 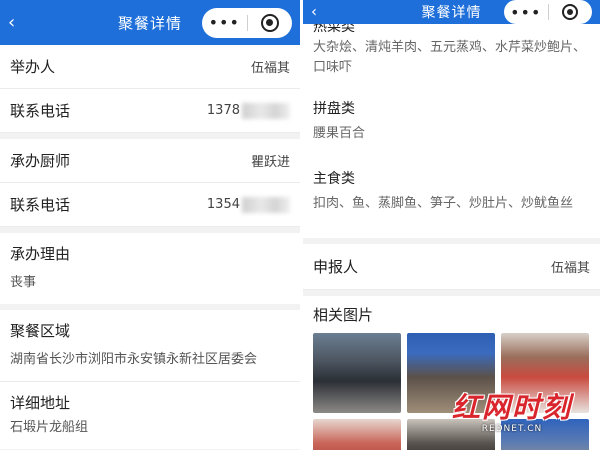 I want to click on chef-phone-value: 1354, so click(x=248, y=204).